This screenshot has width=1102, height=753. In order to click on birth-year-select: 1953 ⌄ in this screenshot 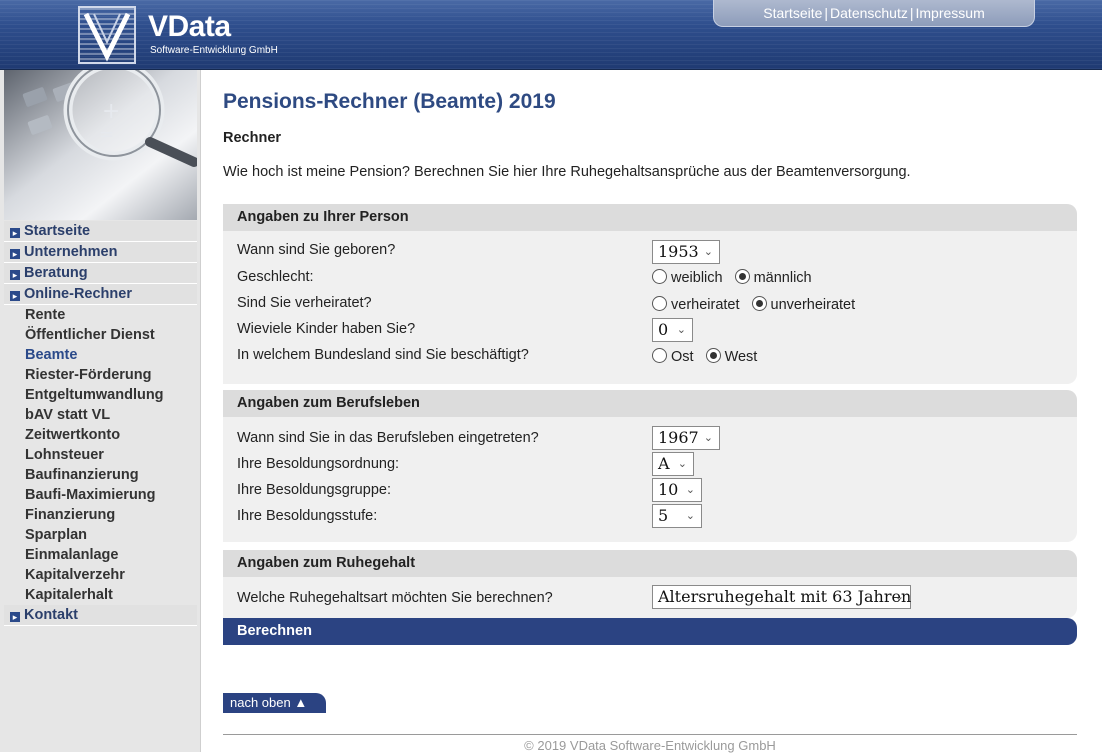, I will do `click(686, 252)`.